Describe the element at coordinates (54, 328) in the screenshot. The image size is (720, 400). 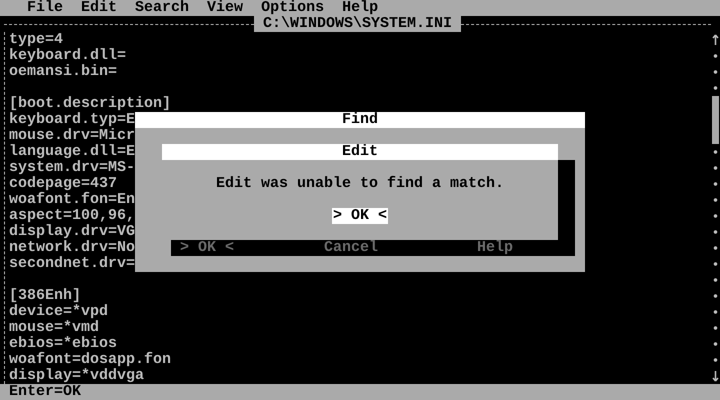
I see `code-line: mouse=*vmd` at that location.